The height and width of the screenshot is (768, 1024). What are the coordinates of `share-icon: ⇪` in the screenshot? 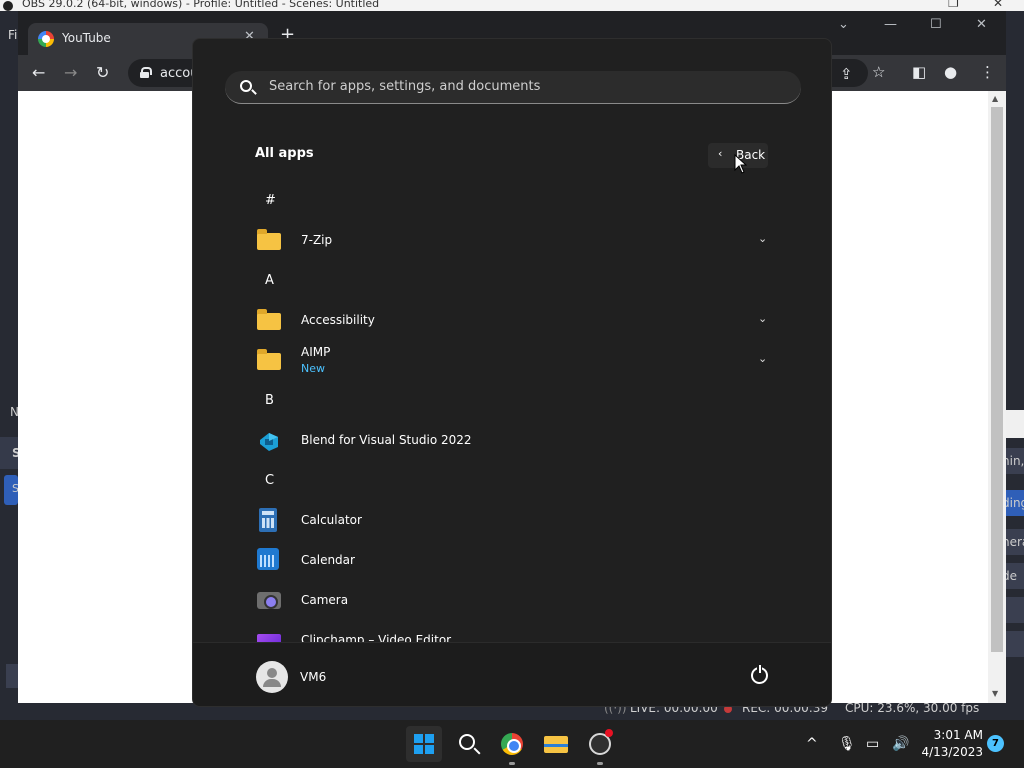 It's located at (846, 74).